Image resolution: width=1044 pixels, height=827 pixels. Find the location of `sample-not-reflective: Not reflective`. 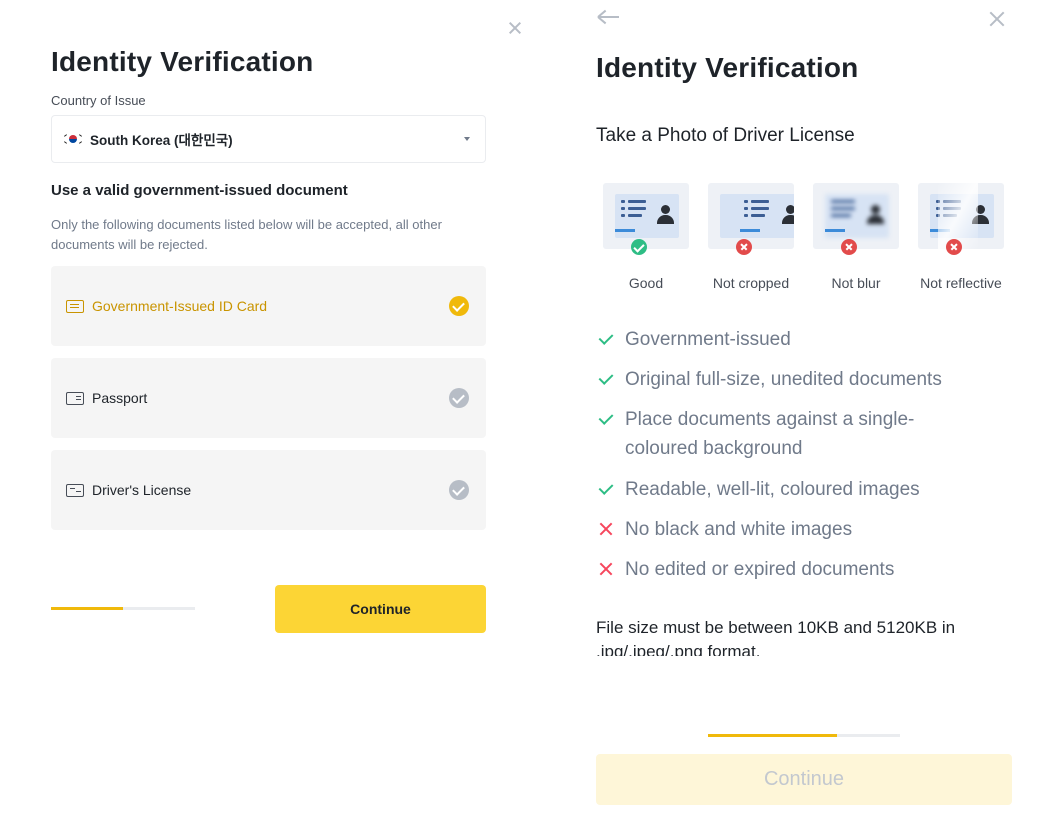

sample-not-reflective: Not reflective is located at coordinates (961, 237).